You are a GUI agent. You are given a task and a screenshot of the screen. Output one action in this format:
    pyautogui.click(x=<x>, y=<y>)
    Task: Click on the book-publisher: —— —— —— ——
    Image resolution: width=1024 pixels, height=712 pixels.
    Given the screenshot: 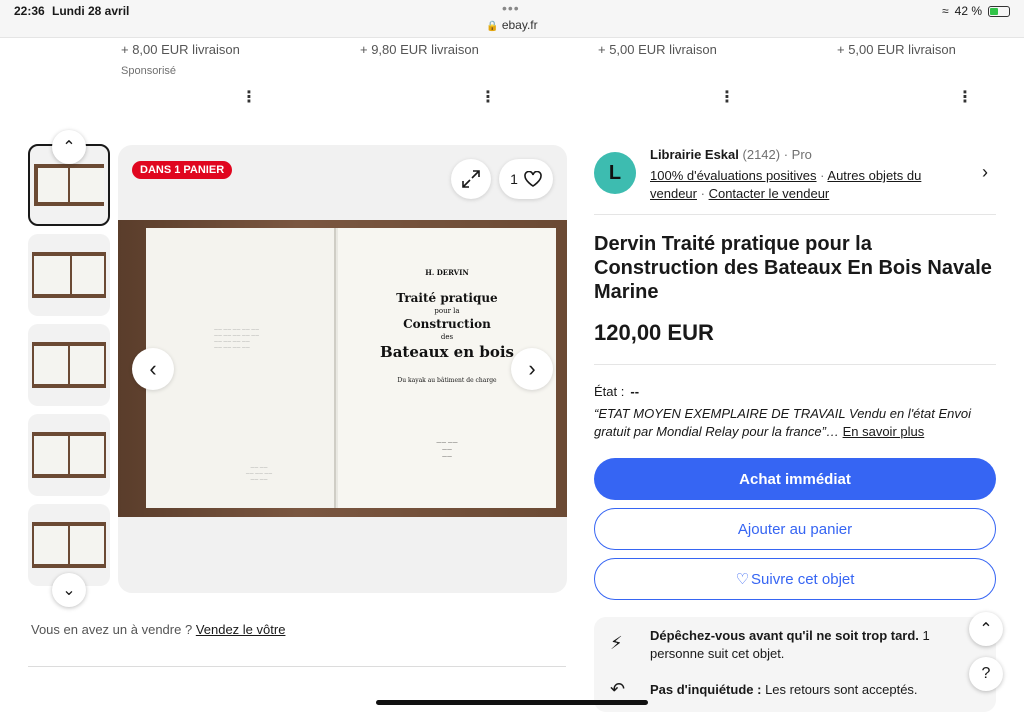 What is the action you would take?
    pyautogui.click(x=447, y=450)
    